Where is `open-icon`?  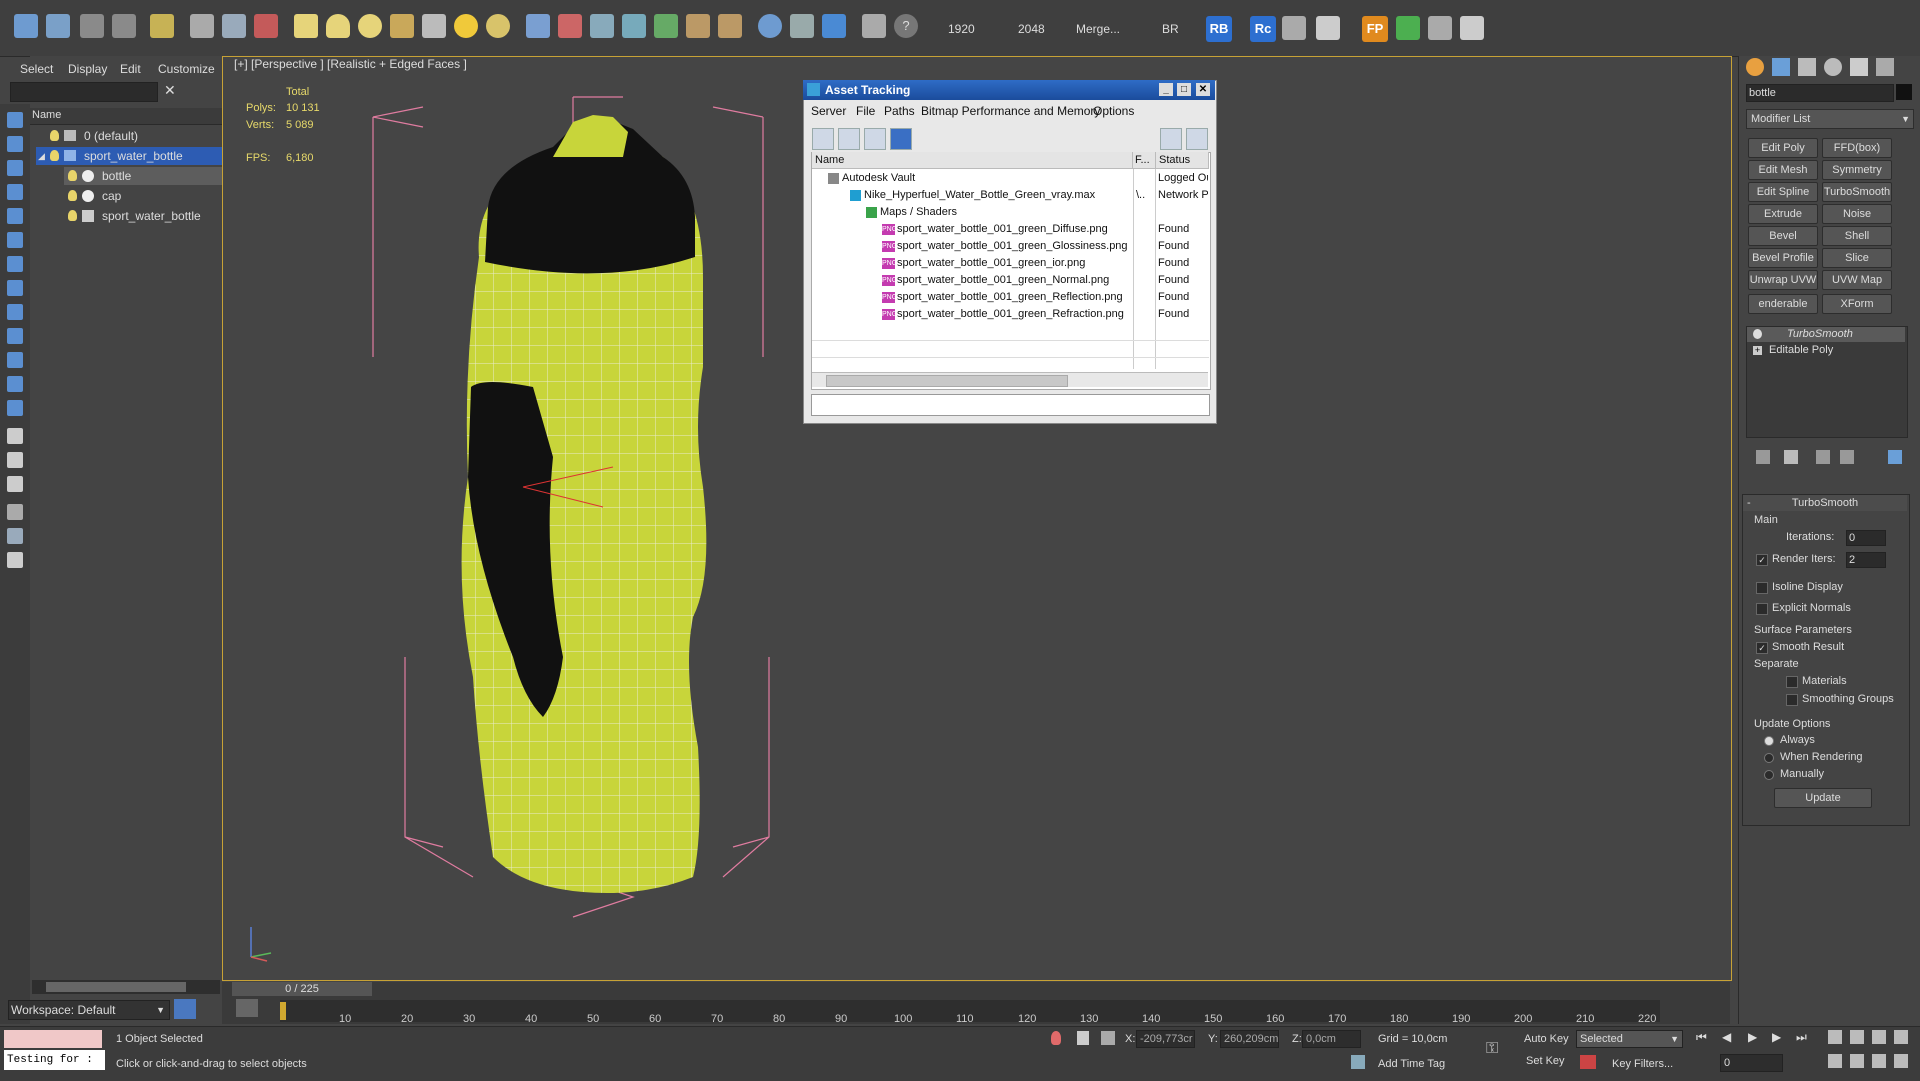 open-icon is located at coordinates (26, 26).